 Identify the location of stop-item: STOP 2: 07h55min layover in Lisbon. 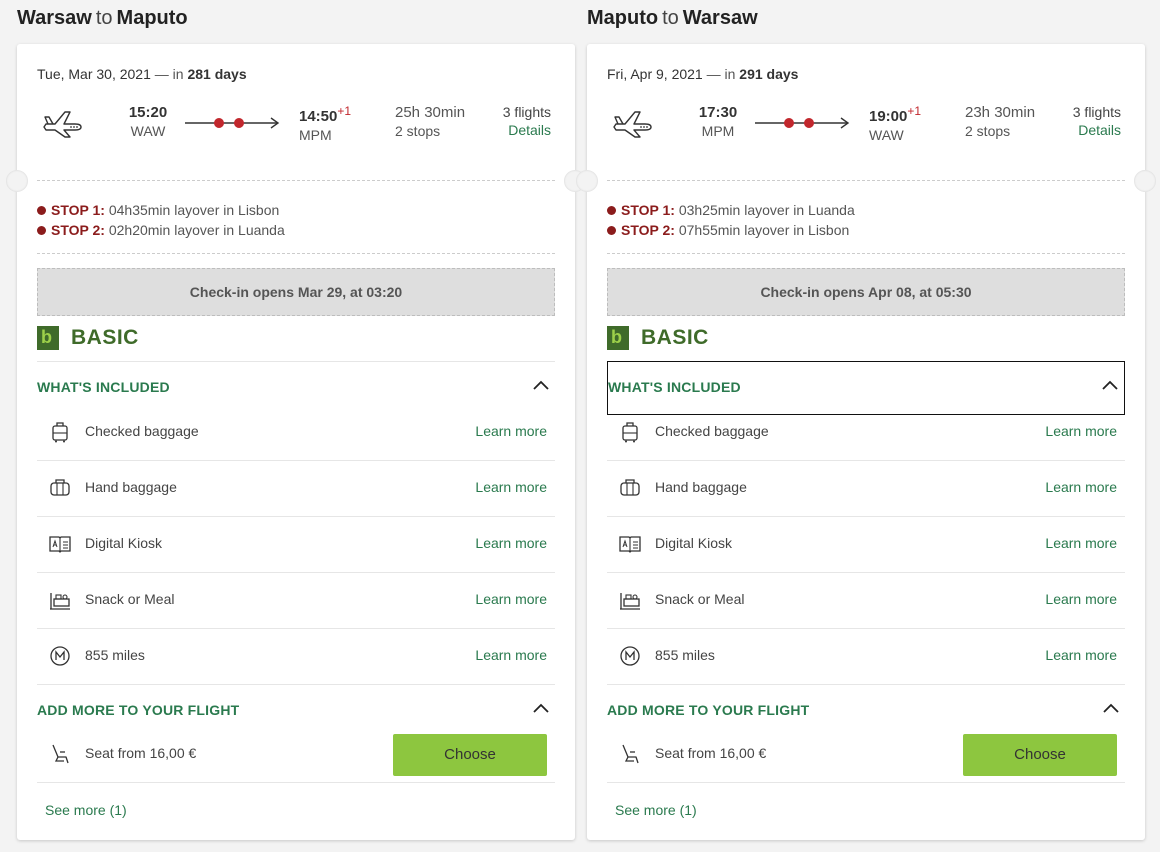
(731, 230).